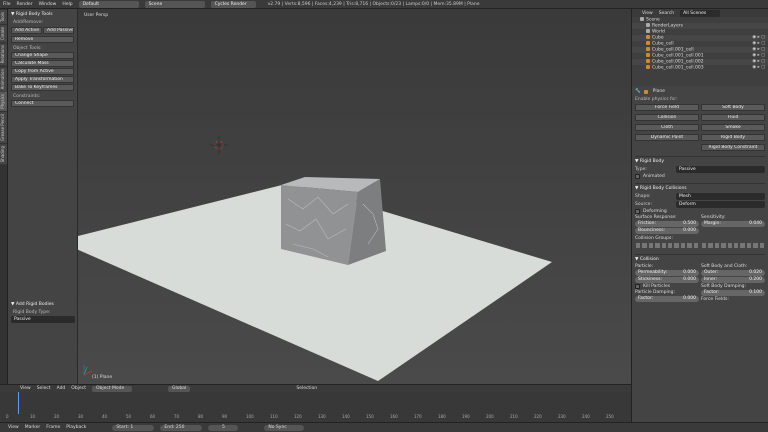  Describe the element at coordinates (667, 127) in the screenshot. I see `cloth-button: Cloth` at that location.